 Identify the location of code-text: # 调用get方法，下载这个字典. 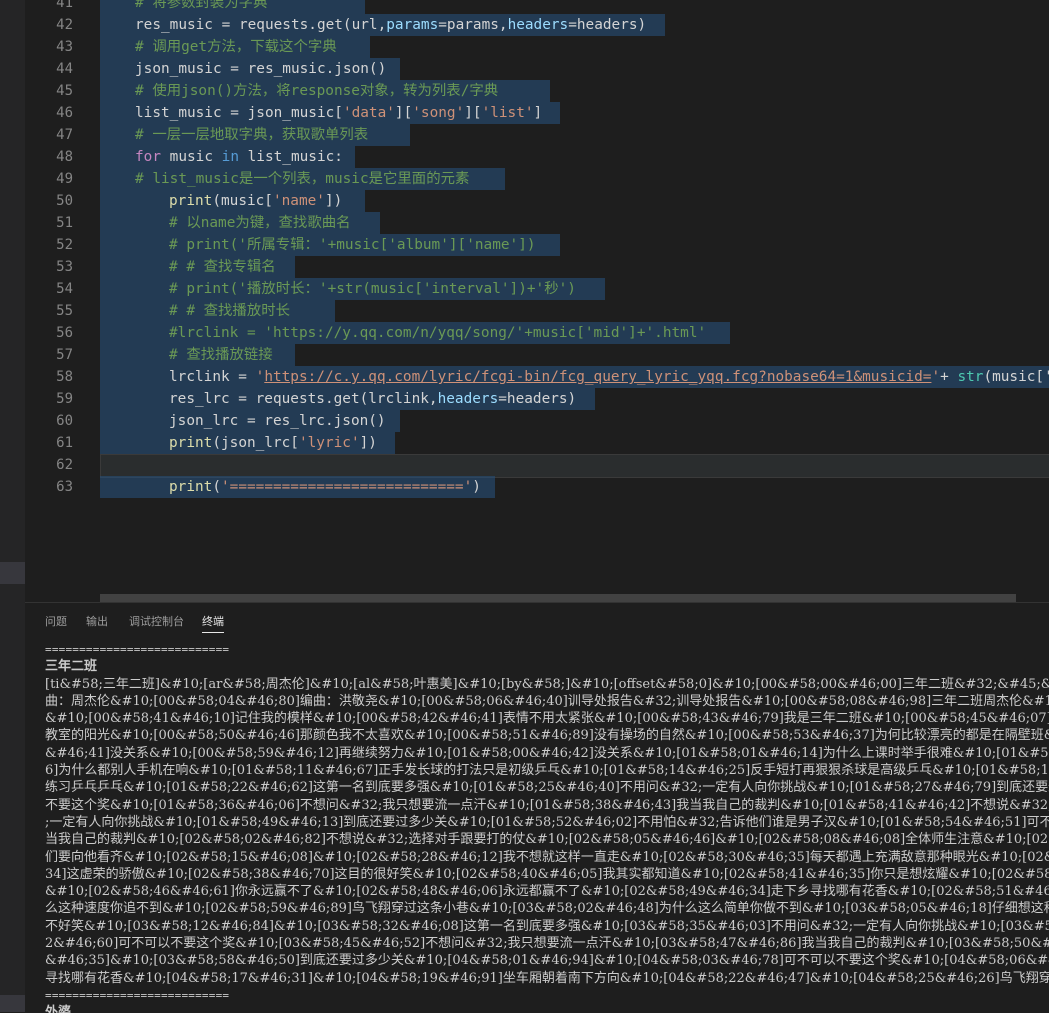
(236, 47).